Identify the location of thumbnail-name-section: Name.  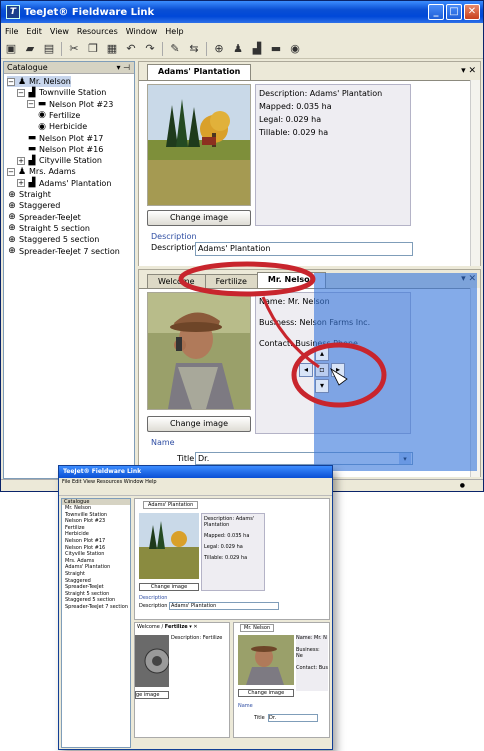
(245, 706).